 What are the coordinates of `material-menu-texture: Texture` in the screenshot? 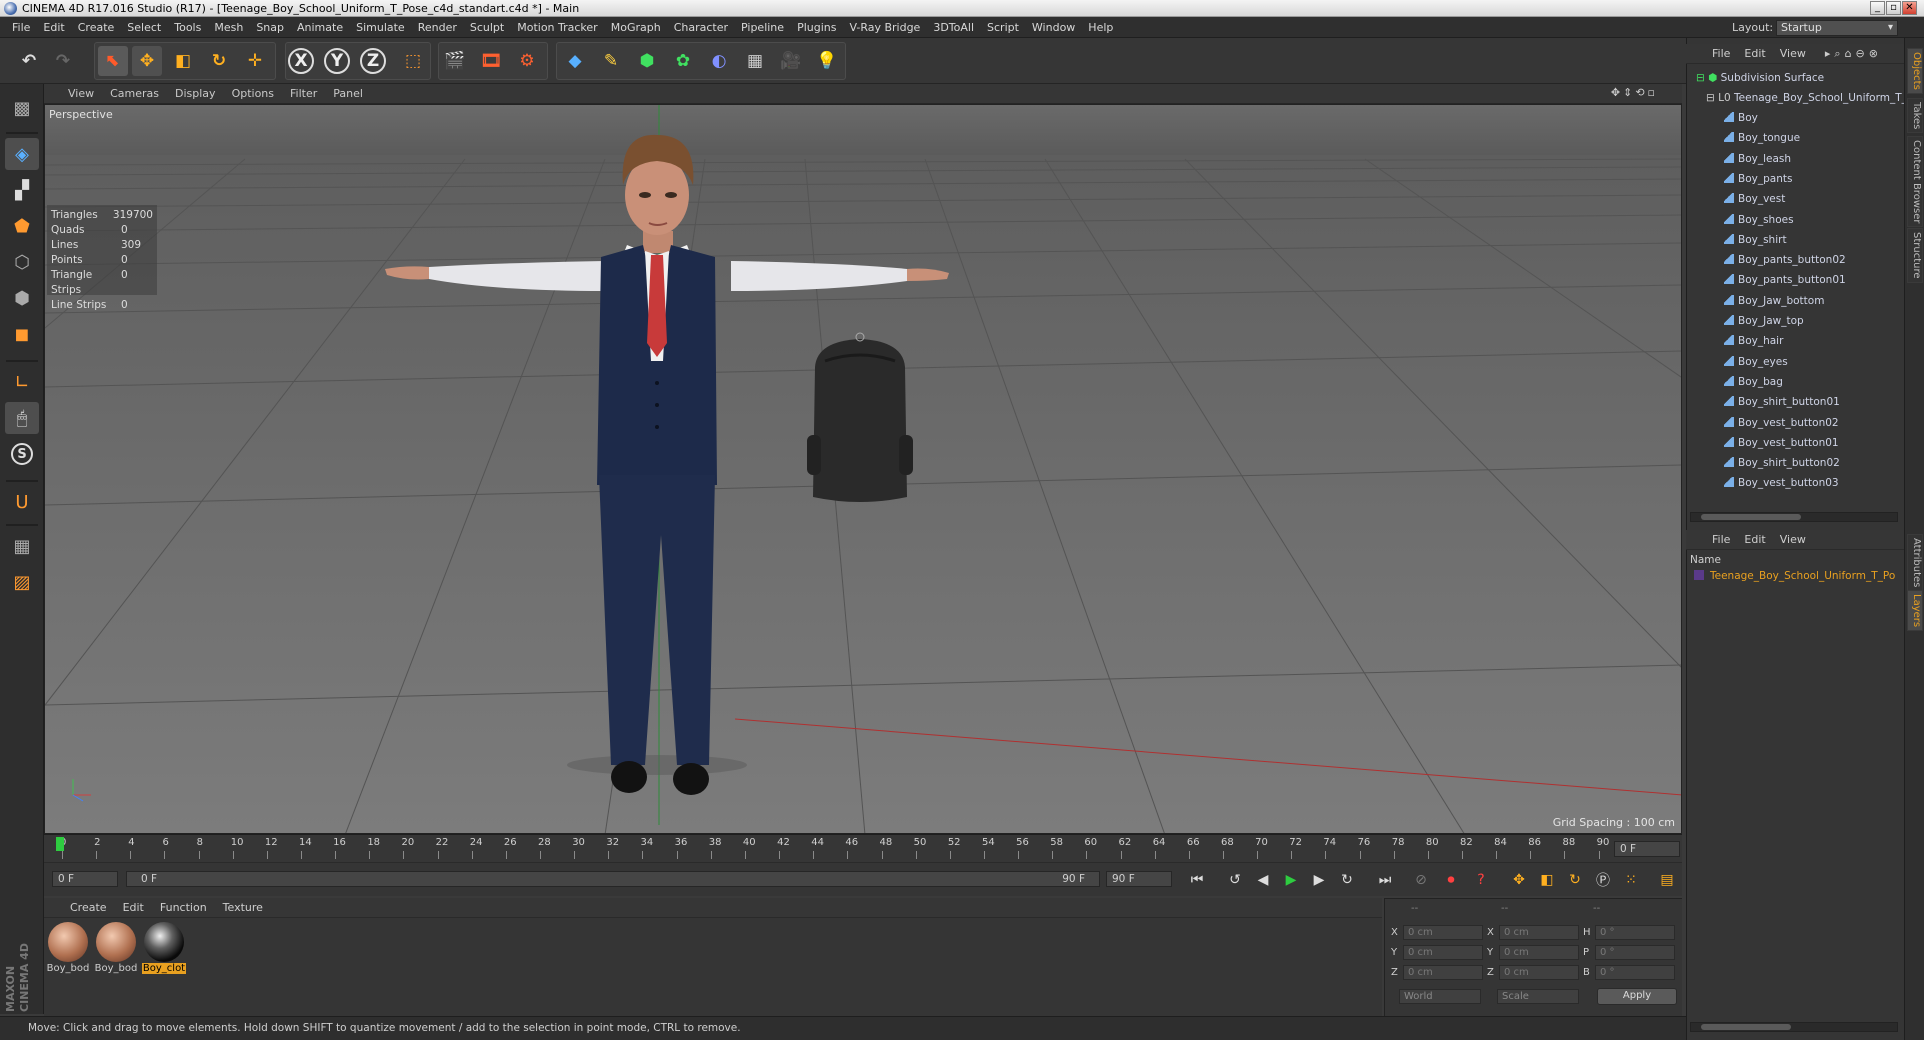 It's located at (243, 907).